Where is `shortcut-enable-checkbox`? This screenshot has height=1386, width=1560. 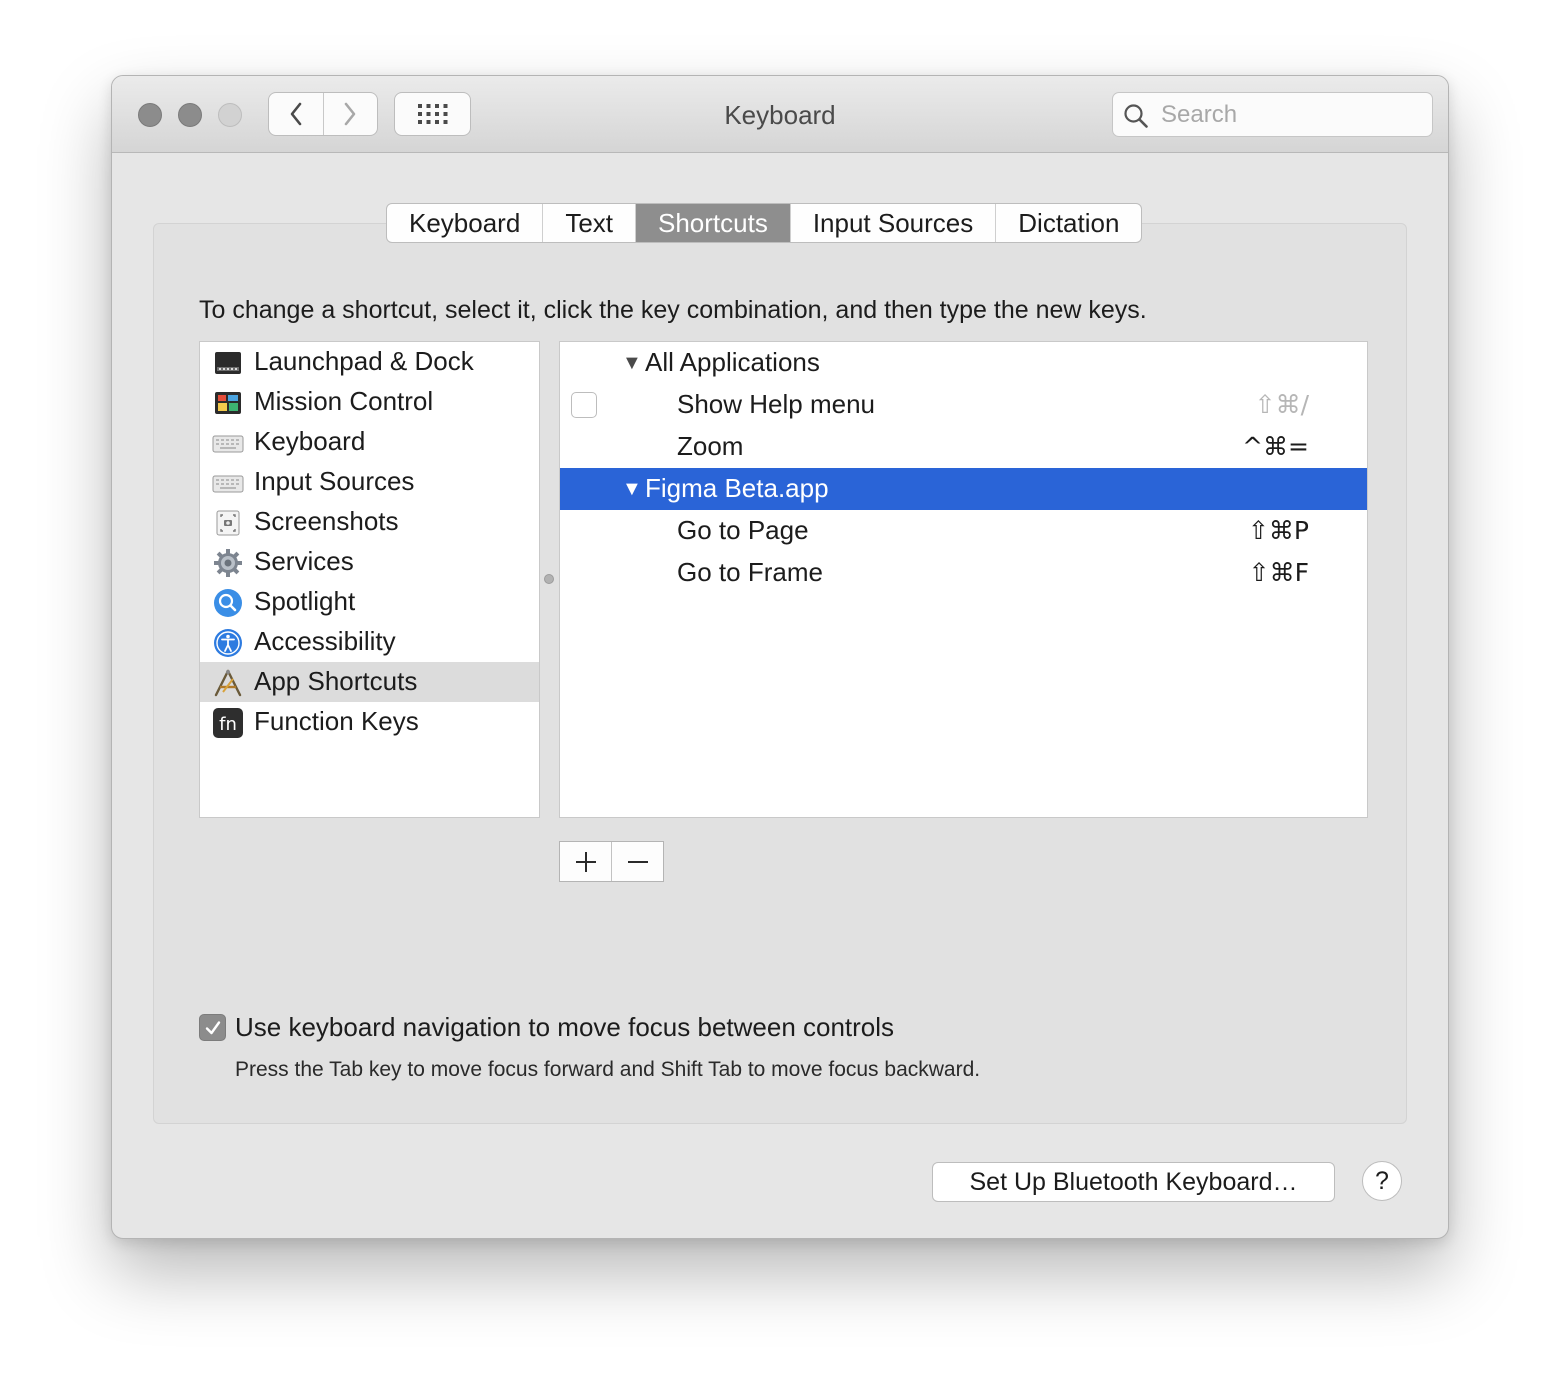
shortcut-enable-checkbox is located at coordinates (584, 405).